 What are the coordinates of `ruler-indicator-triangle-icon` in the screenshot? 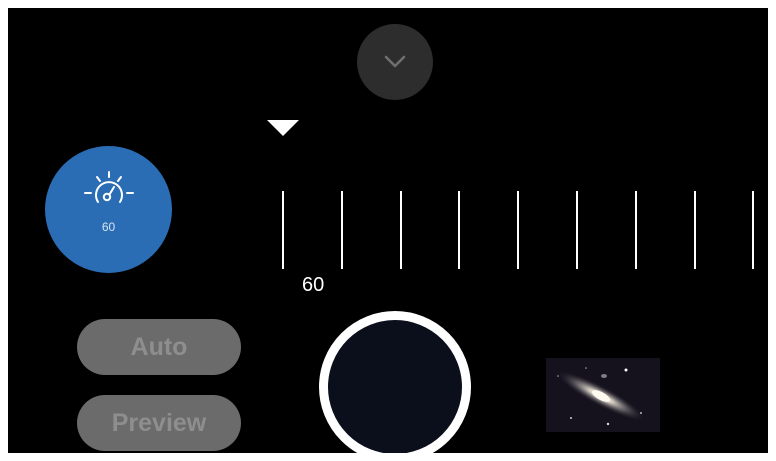 It's located at (283, 128).